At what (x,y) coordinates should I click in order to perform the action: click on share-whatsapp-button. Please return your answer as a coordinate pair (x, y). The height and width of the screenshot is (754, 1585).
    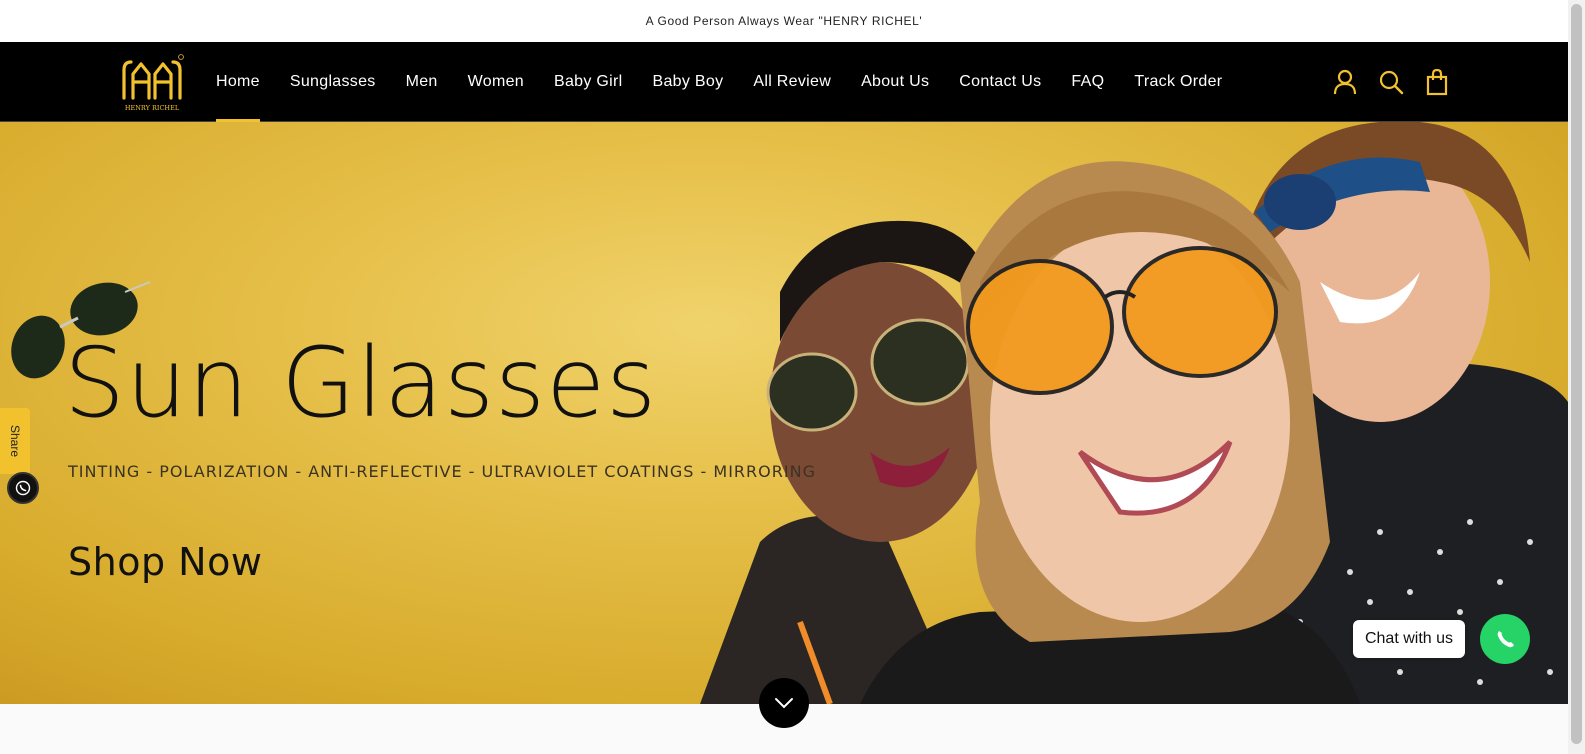
    Looking at the image, I should click on (23, 488).